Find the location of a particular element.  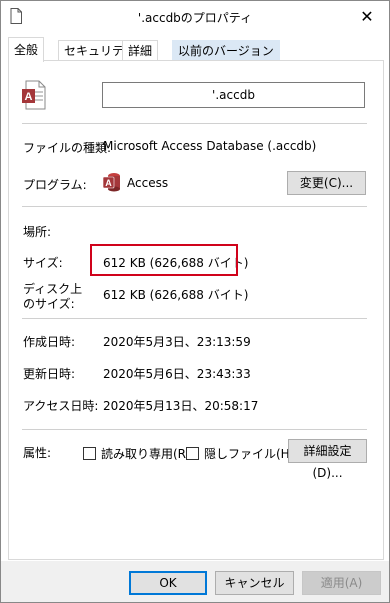

disk-size-value: 612 KB (626,688 バイト) is located at coordinates (176, 295).